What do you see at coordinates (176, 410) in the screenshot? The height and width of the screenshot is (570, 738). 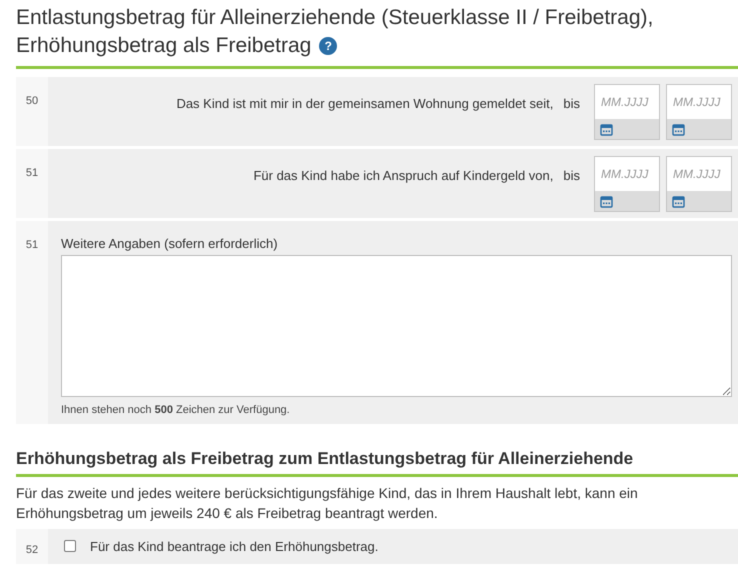 I see `character-count-hint: Ihnen stehen noch 500 Zeichen zur Verfügung.` at bounding box center [176, 410].